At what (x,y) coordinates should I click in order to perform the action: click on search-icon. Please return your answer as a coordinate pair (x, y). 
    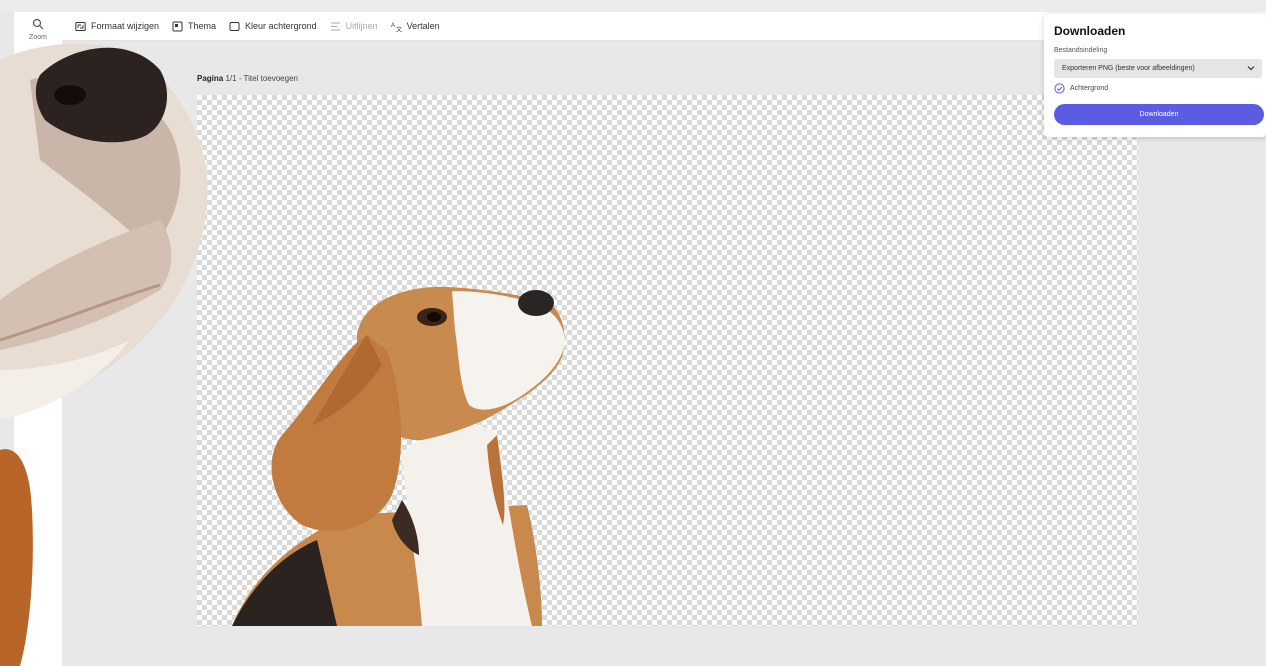
    Looking at the image, I should click on (38, 24).